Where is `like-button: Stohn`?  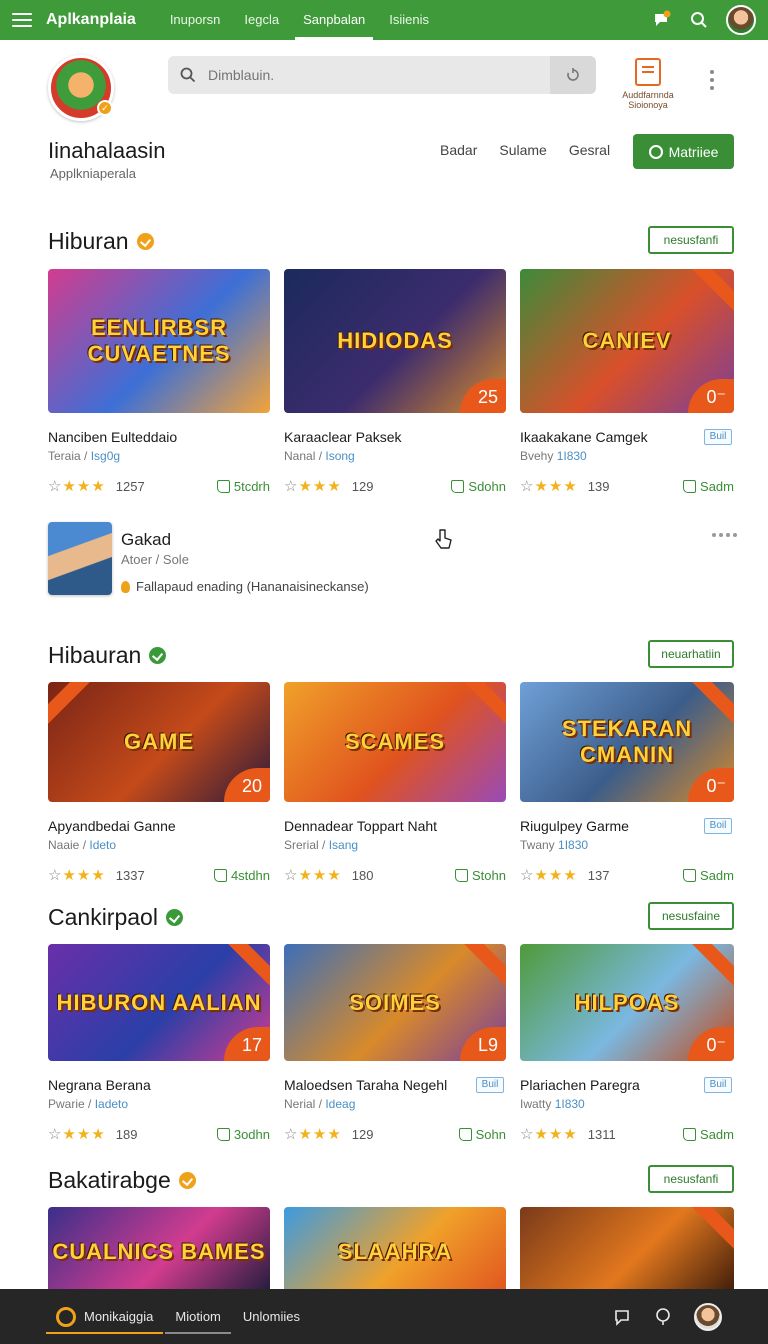
like-button: Stohn is located at coordinates (480, 875).